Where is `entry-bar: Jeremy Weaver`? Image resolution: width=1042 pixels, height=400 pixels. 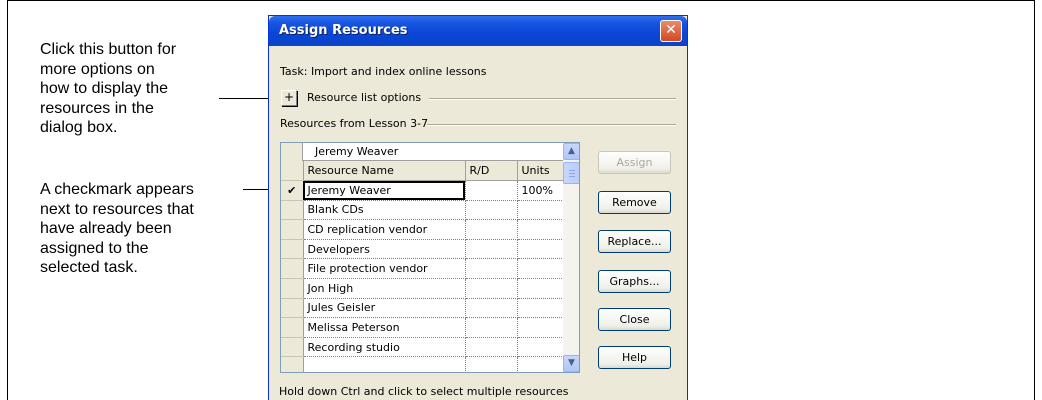
entry-bar: Jeremy Weaver is located at coordinates (422, 152).